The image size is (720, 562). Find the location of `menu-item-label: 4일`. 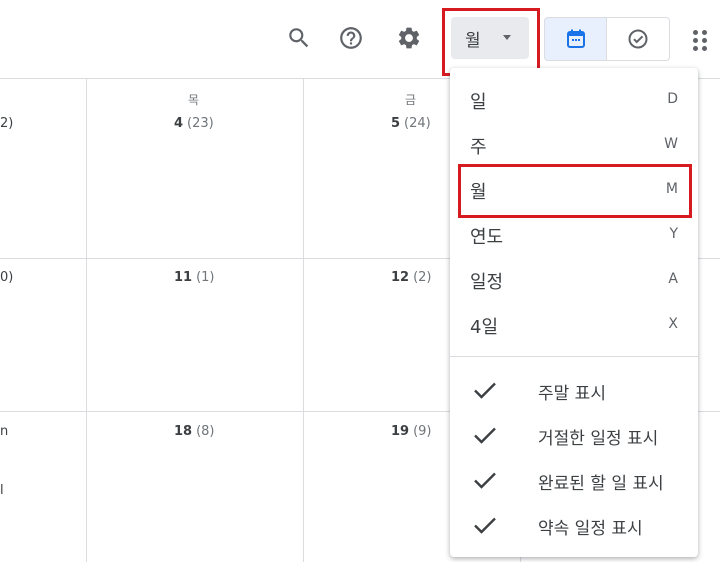

menu-item-label: 4일 is located at coordinates (484, 327).